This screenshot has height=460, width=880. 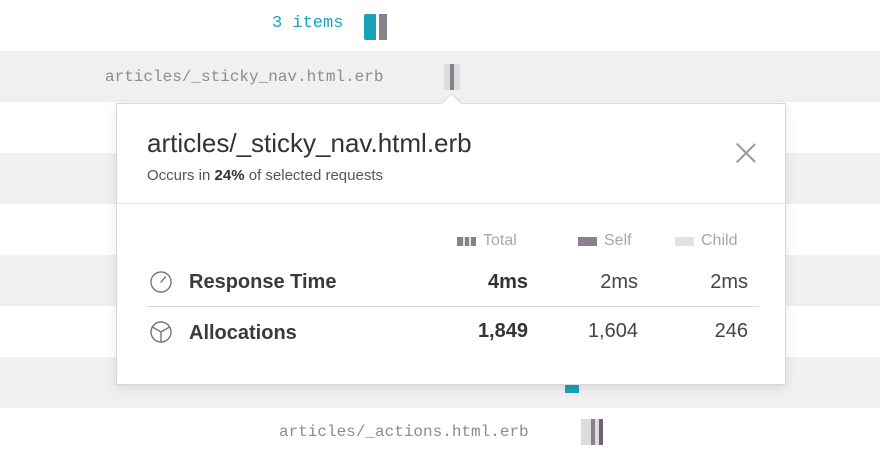 What do you see at coordinates (309, 143) in the screenshot?
I see `popover-title: articles/_sticky_nav.html.erb` at bounding box center [309, 143].